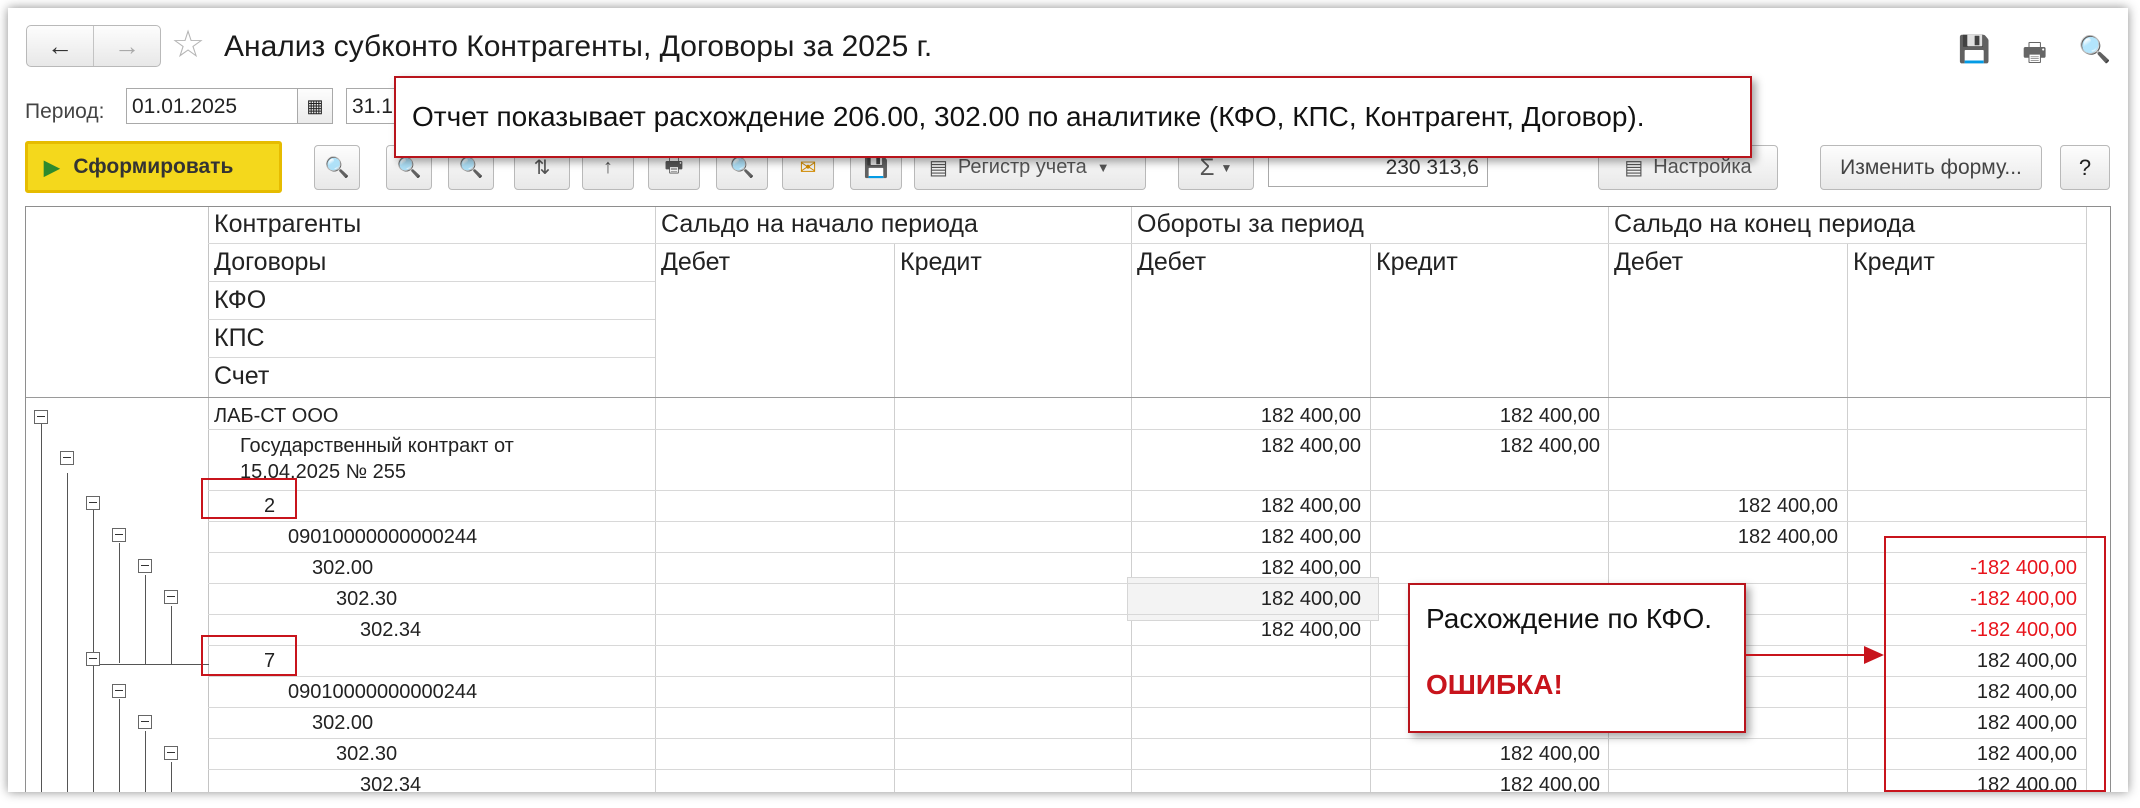  I want to click on header-kps: КПС, so click(239, 338).